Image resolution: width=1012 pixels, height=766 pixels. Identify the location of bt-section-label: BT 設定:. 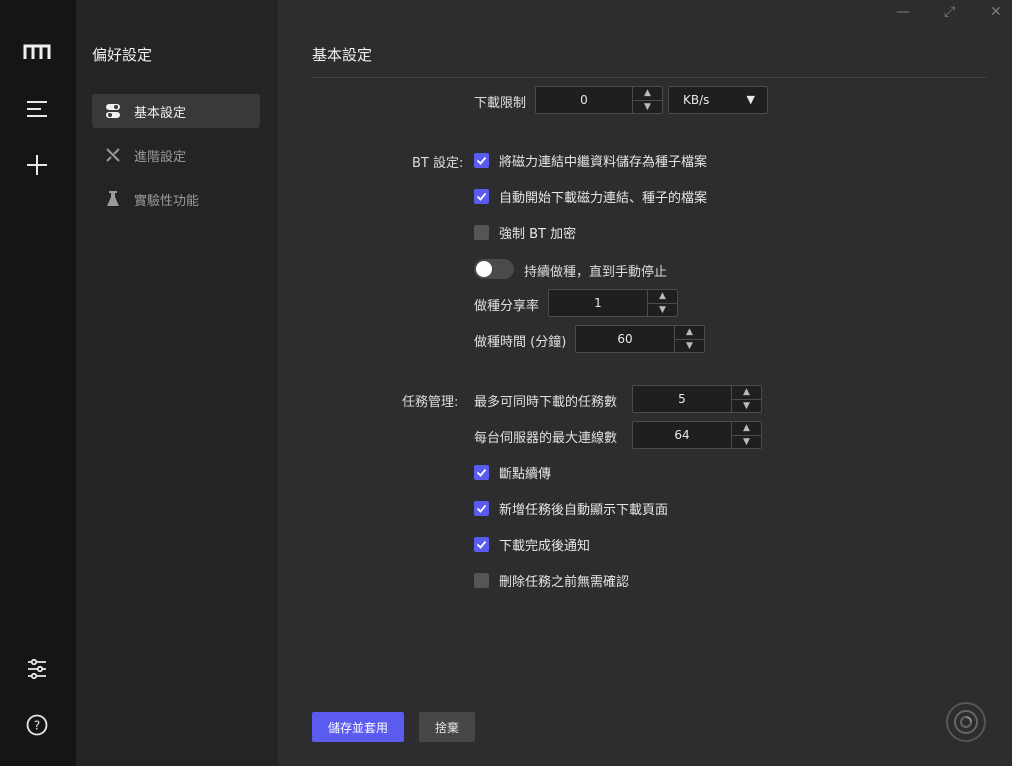
(438, 163).